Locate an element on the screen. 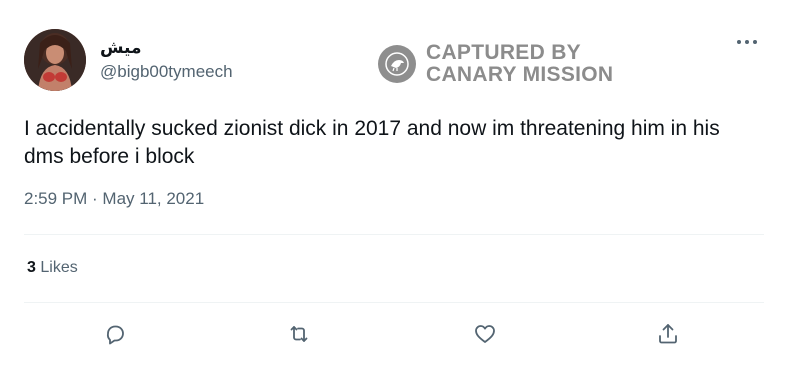 The image size is (800, 374). avatar-image is located at coordinates (55, 60).